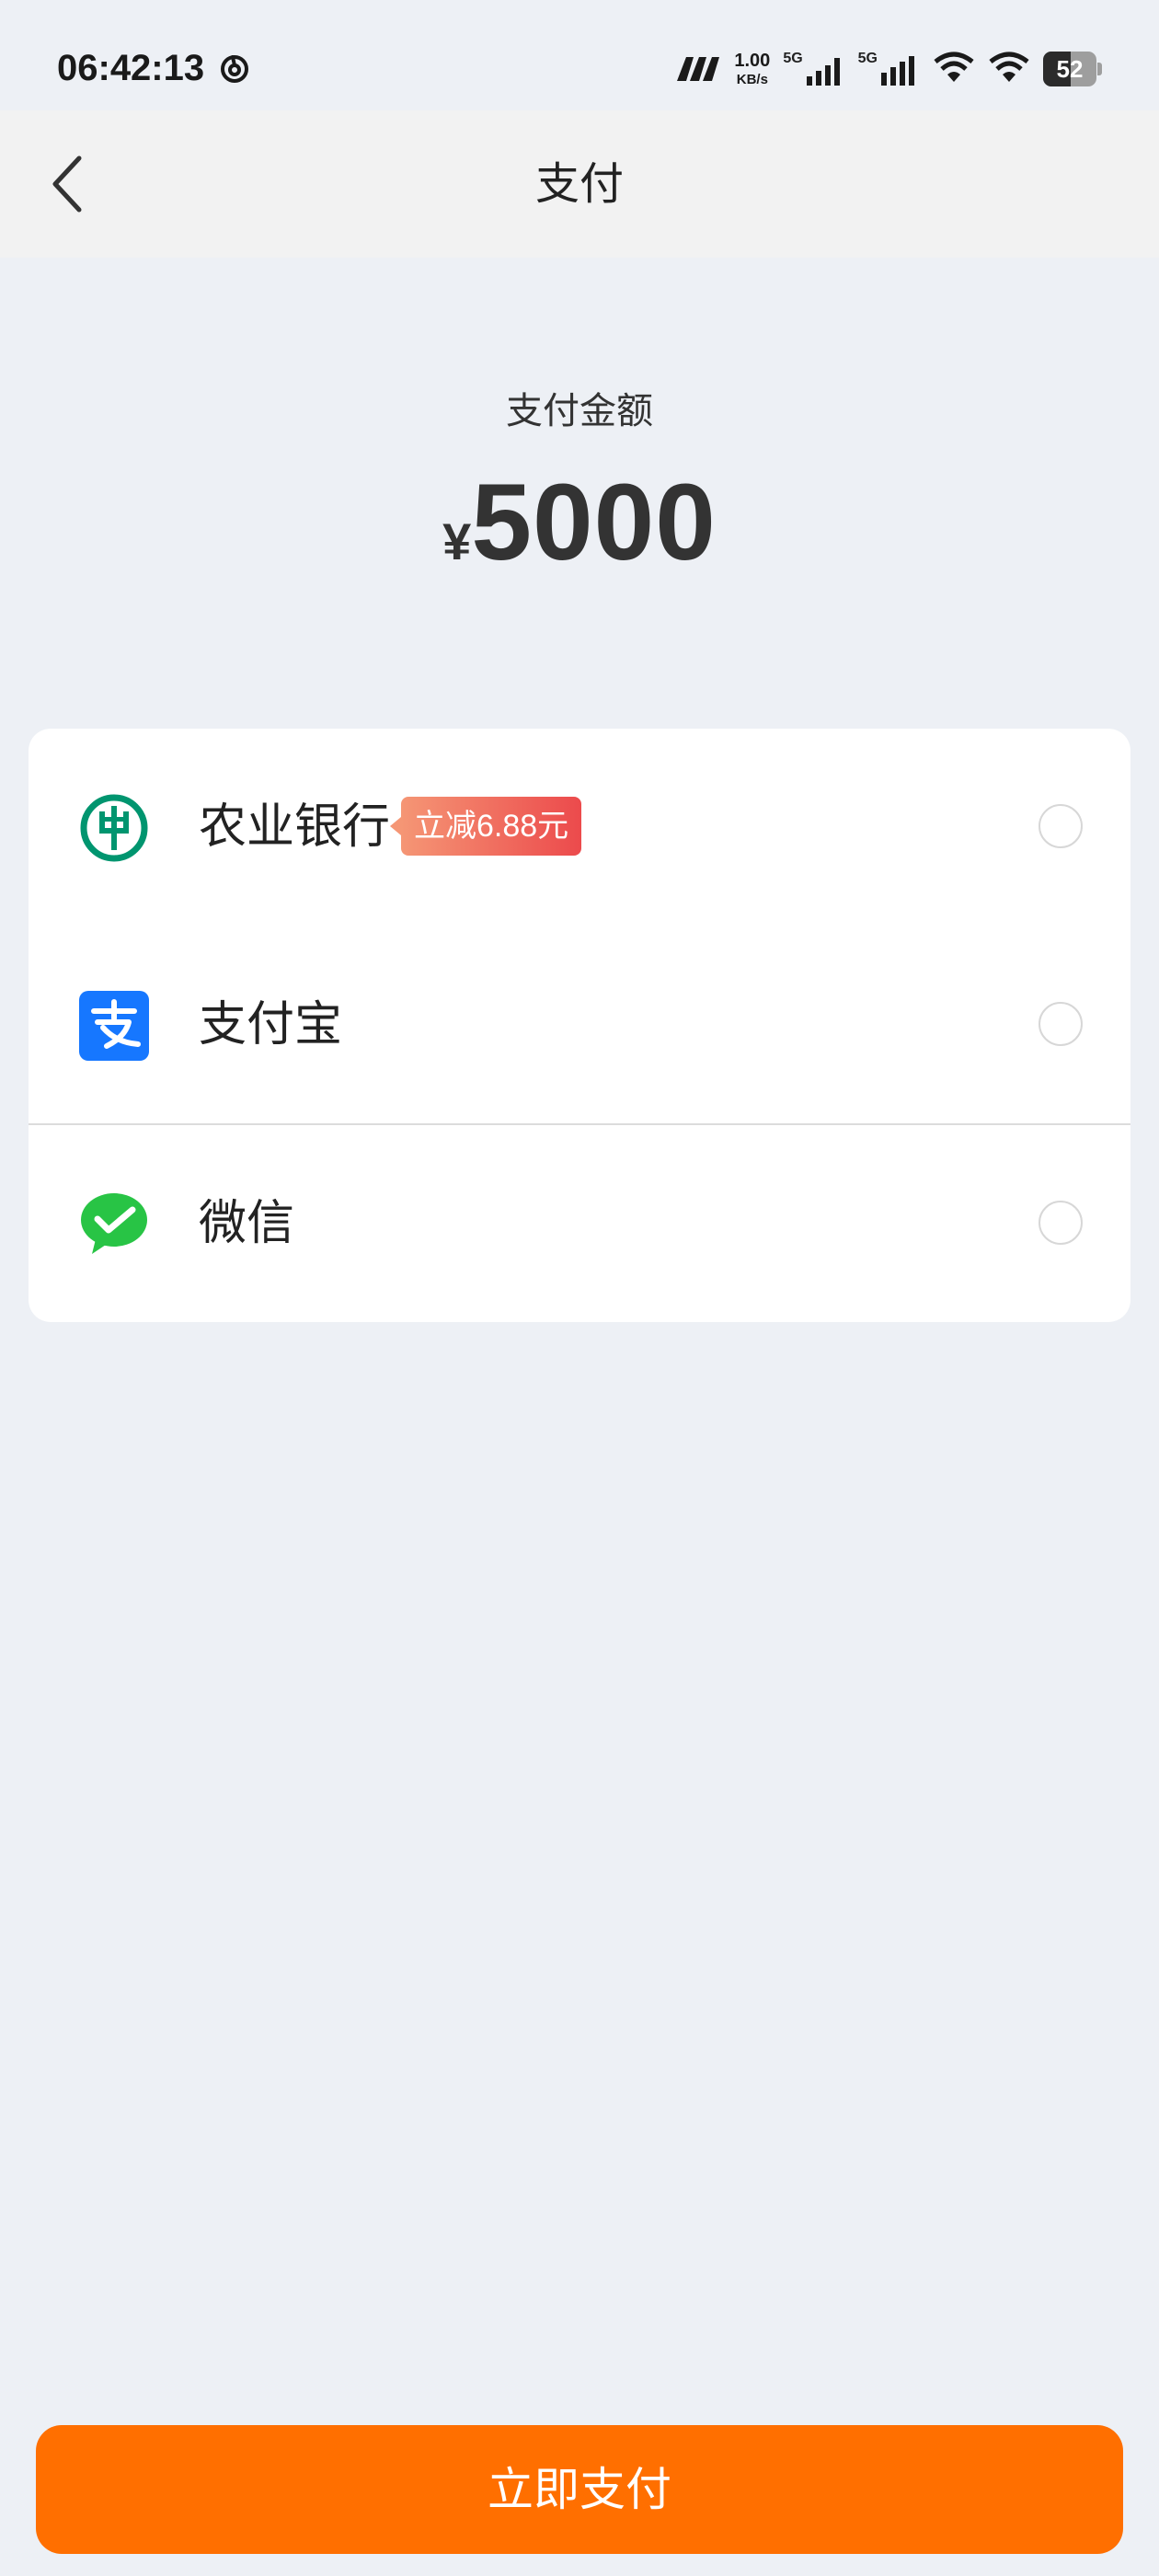  What do you see at coordinates (457, 541) in the screenshot?
I see `currency-symbol: ¥` at bounding box center [457, 541].